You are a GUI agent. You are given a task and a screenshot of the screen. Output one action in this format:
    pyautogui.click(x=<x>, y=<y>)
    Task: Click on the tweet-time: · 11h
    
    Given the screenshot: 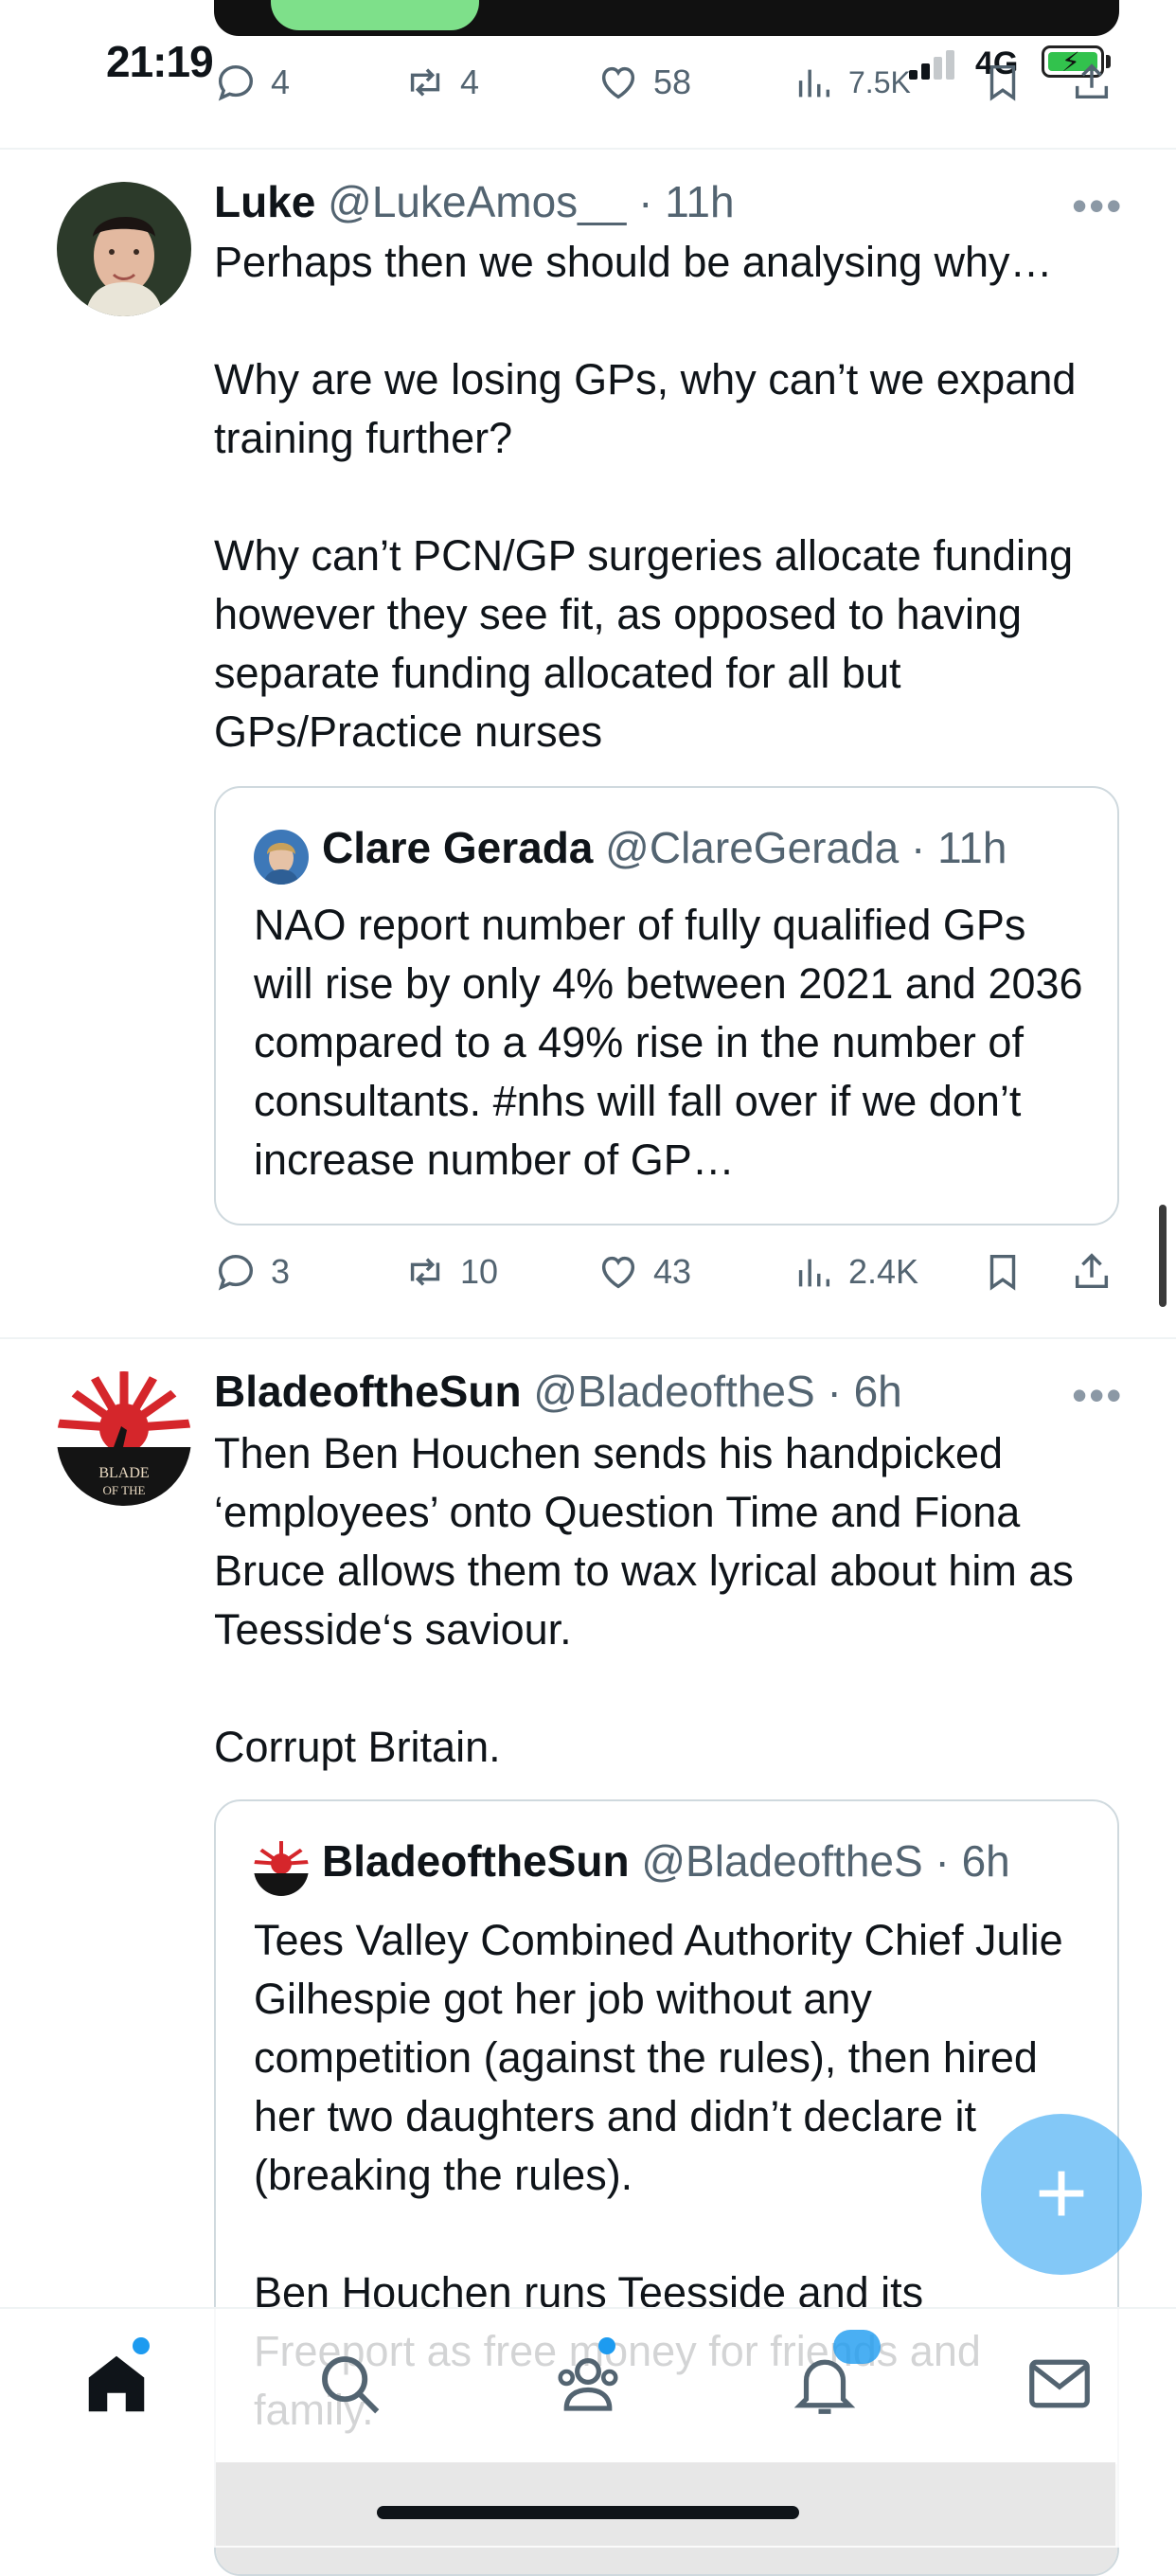 What is the action you would take?
    pyautogui.click(x=686, y=201)
    